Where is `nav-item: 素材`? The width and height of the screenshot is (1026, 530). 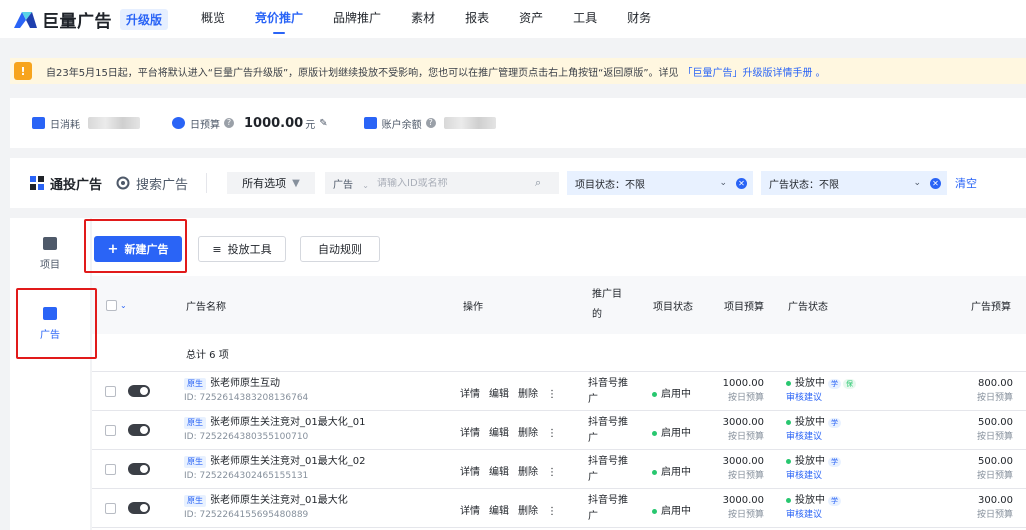
nav-item: 素材 is located at coordinates (423, 19).